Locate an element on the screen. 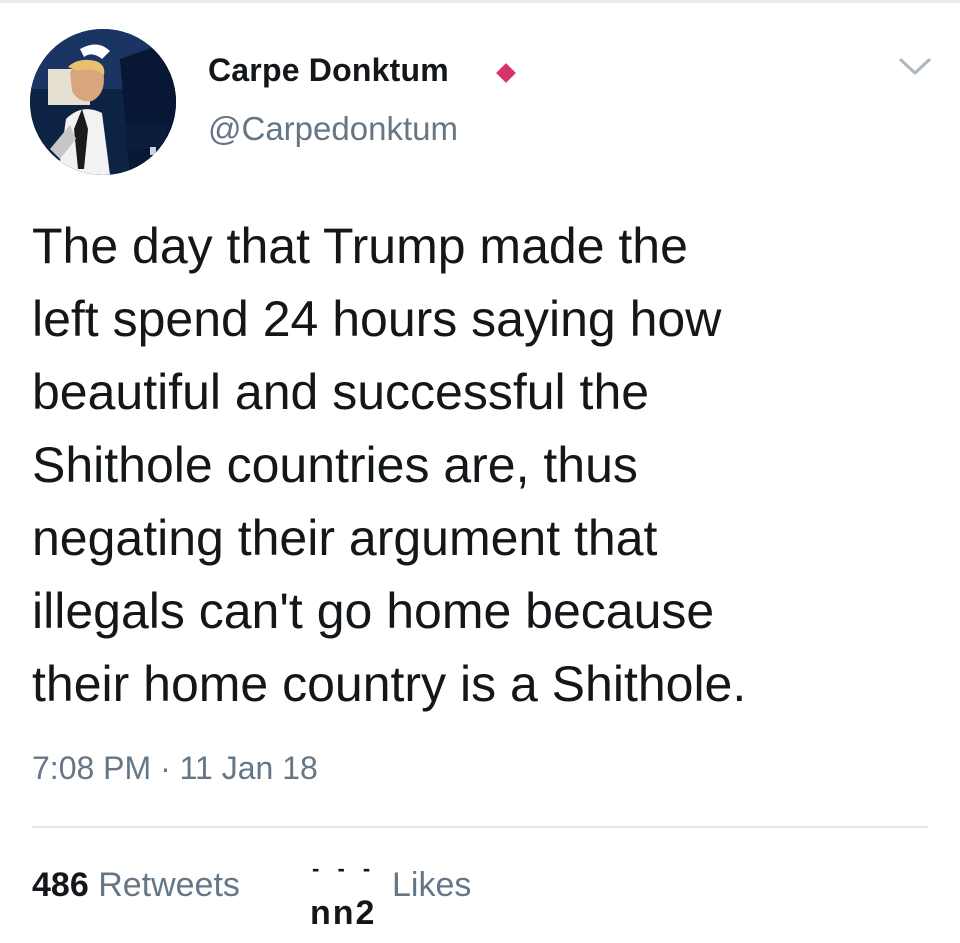 This screenshot has width=960, height=943. divider is located at coordinates (480, 827).